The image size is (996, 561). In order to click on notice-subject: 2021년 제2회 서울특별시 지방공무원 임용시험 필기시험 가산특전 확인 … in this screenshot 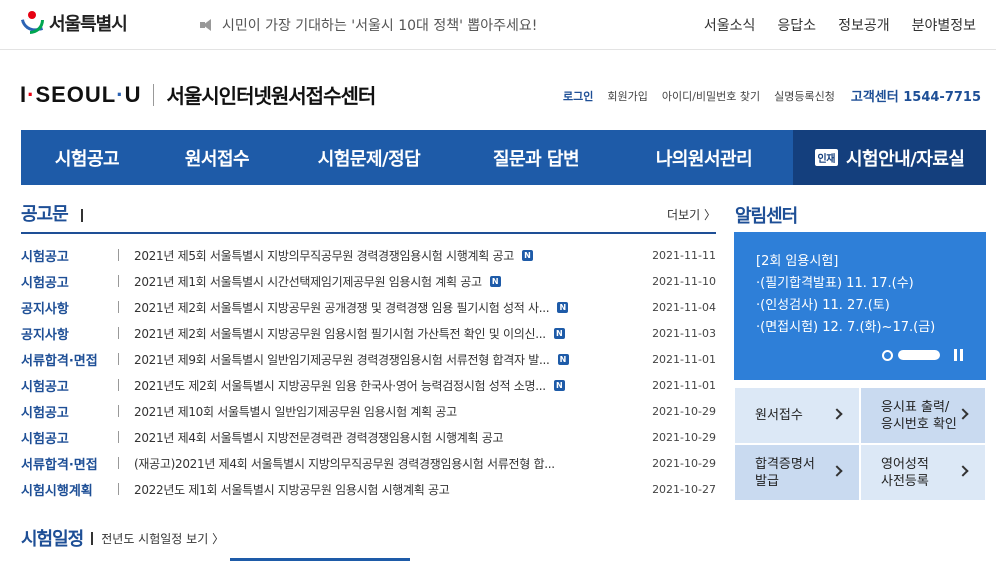, I will do `click(340, 333)`.